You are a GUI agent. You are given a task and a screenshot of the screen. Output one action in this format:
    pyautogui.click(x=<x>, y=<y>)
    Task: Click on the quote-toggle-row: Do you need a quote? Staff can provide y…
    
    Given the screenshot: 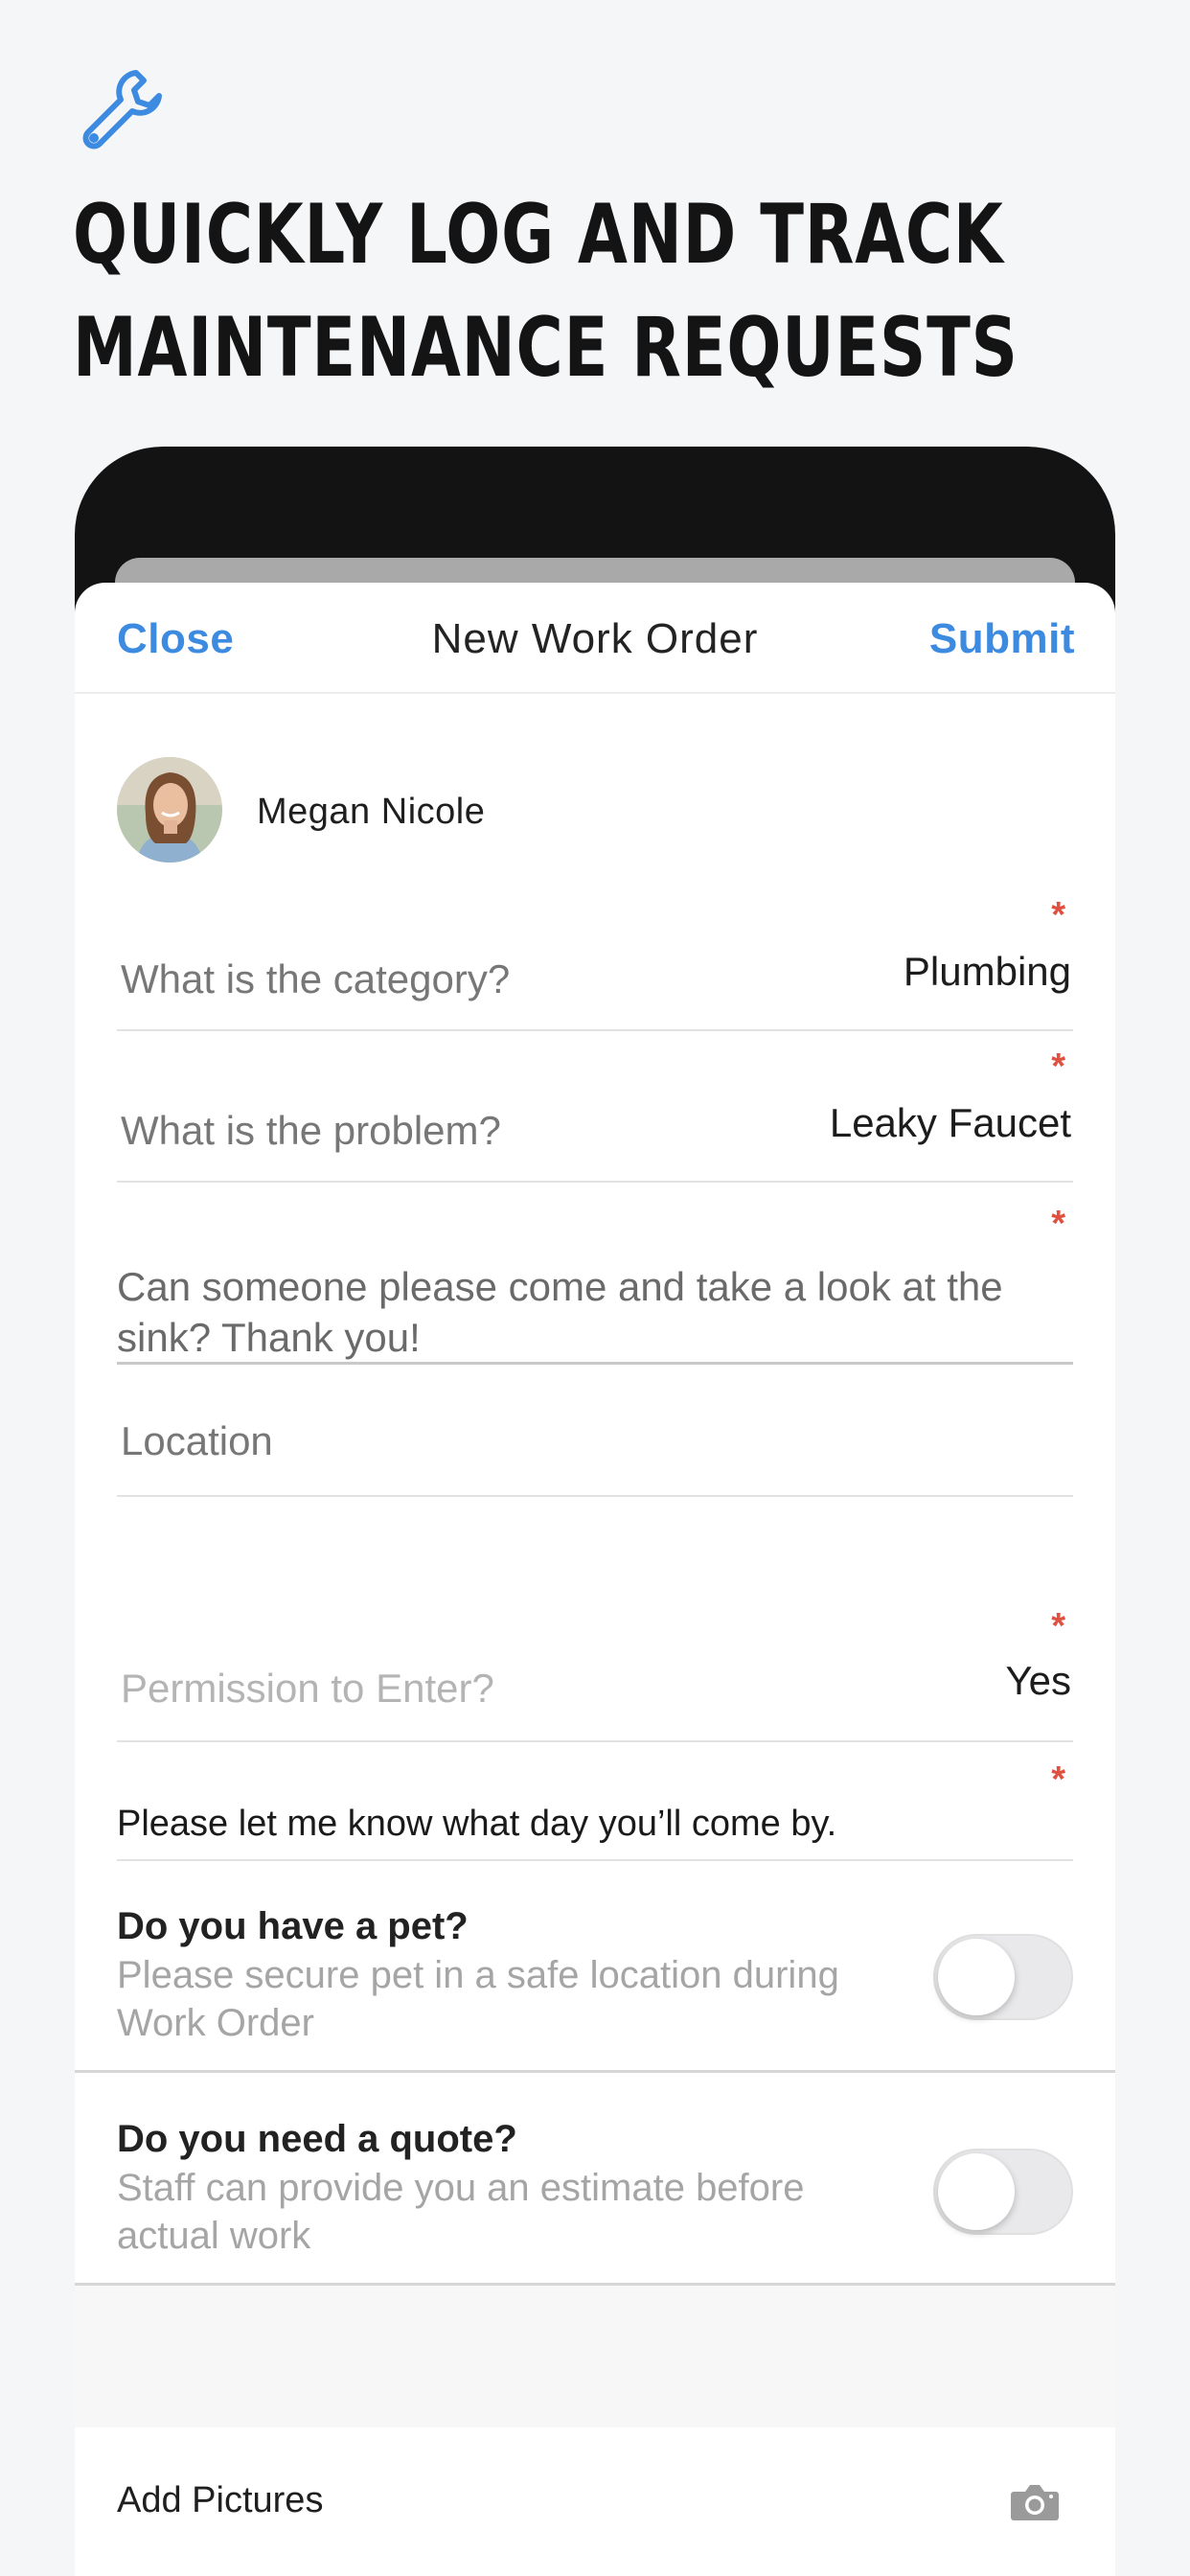 What is the action you would take?
    pyautogui.click(x=595, y=2181)
    